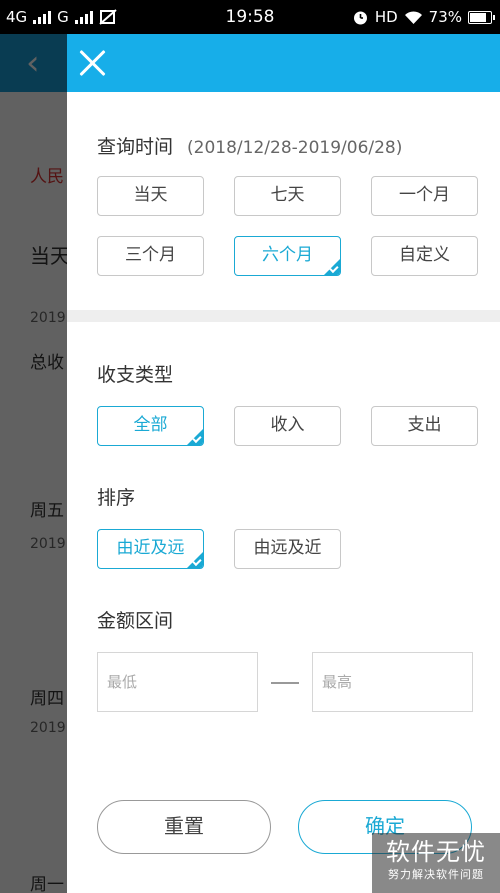 Image resolution: width=500 pixels, height=893 pixels. Describe the element at coordinates (116, 498) in the screenshot. I see `sort-section-title: 排序` at that location.